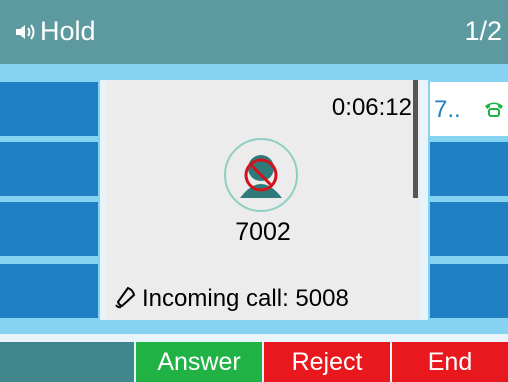 The height and width of the screenshot is (382, 508). Describe the element at coordinates (415, 139) in the screenshot. I see `scrollbar` at that location.